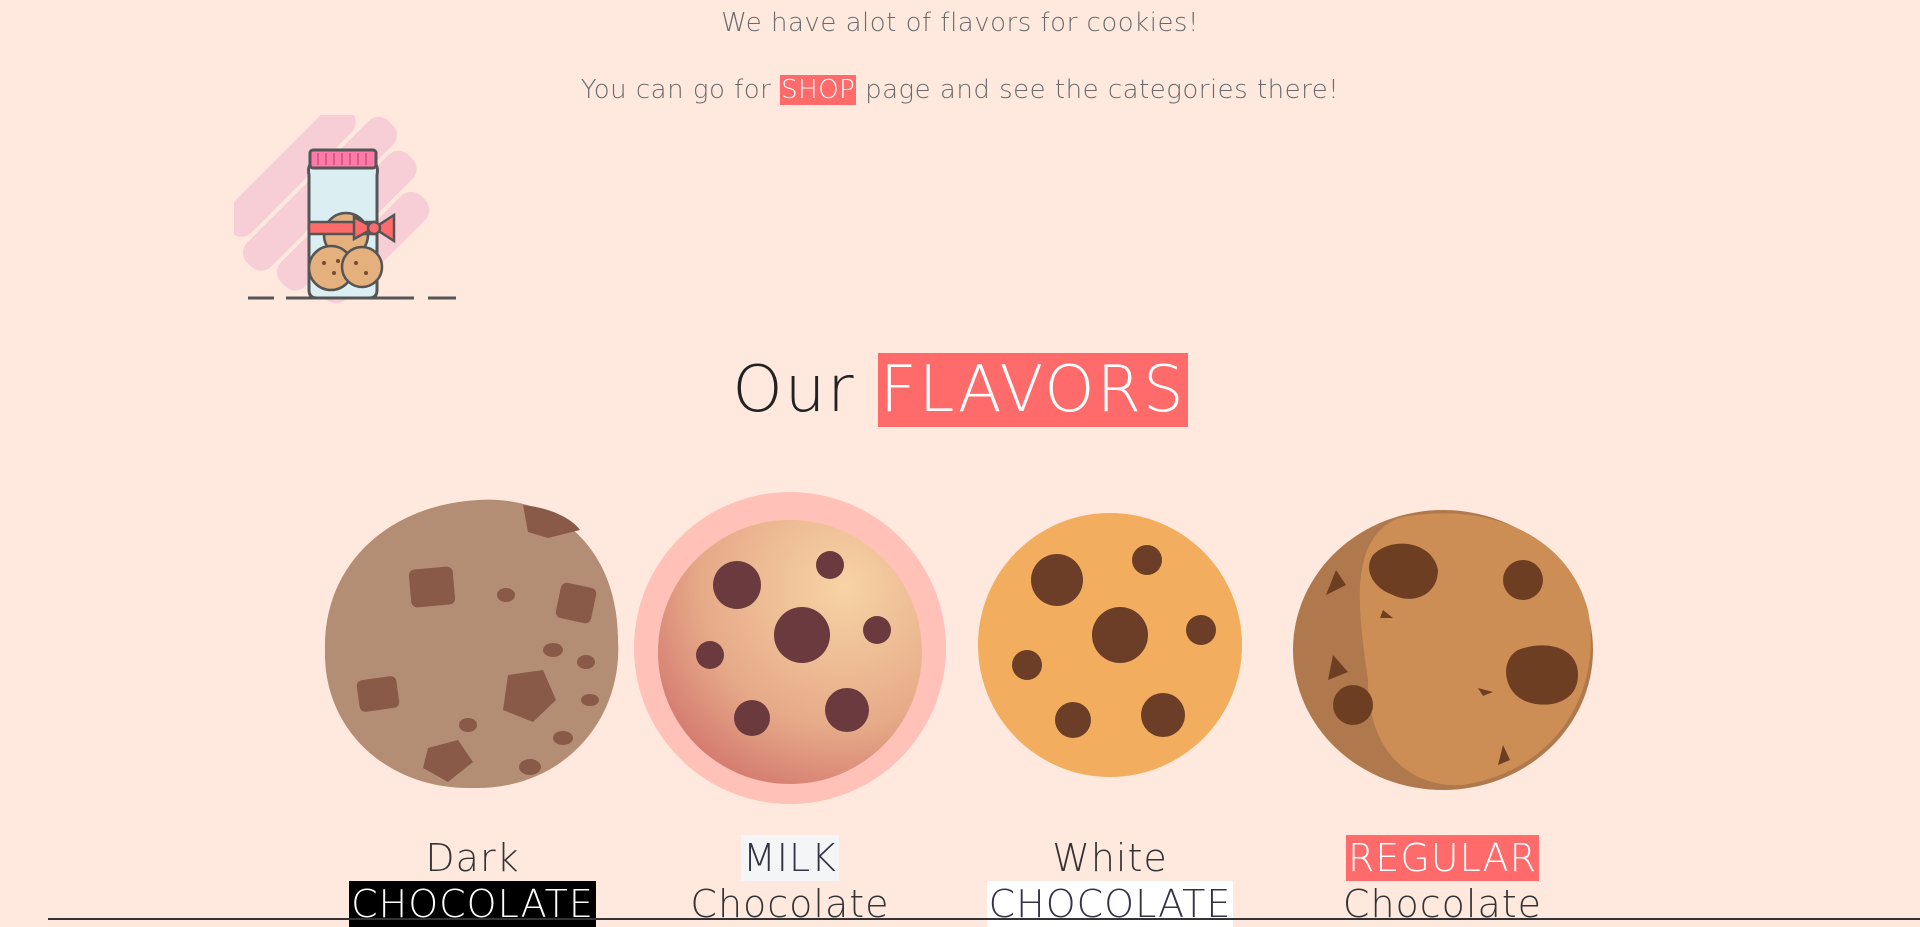  I want to click on flavor-dark-line1: Dark, so click(472, 858).